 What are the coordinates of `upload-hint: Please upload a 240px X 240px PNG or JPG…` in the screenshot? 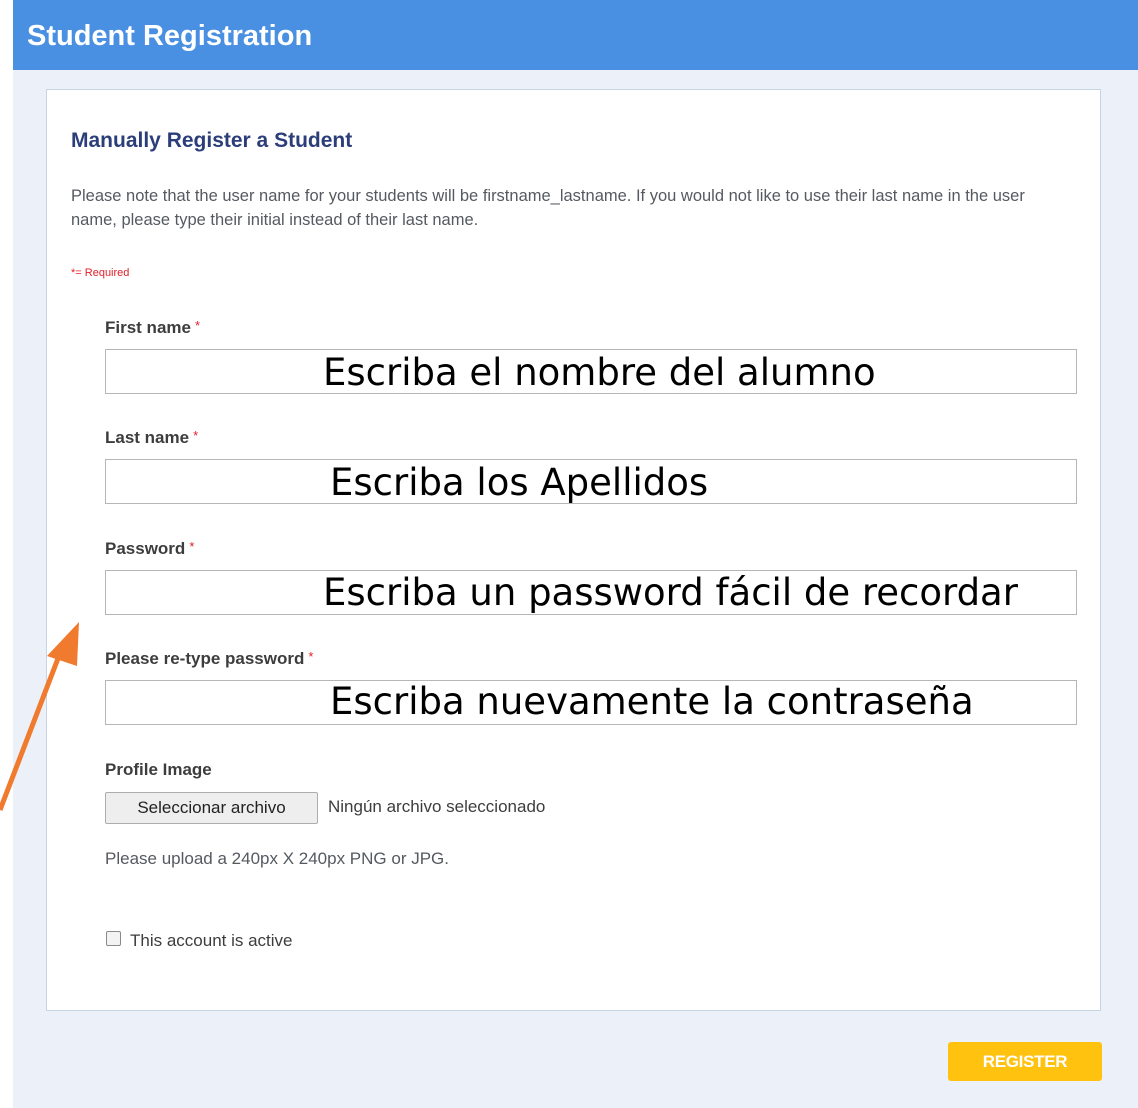 It's located at (277, 858).